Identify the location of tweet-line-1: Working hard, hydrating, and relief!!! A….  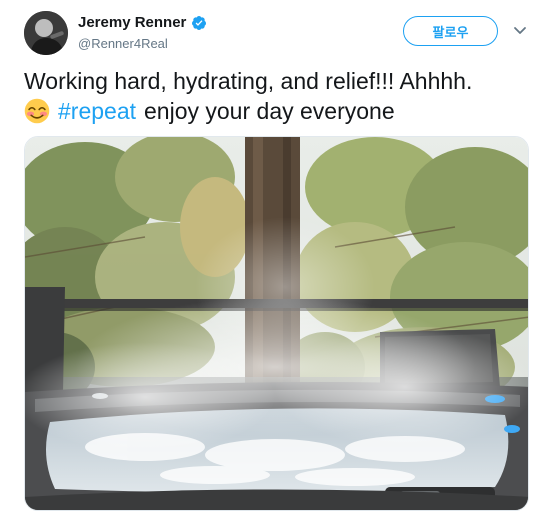
(248, 81).